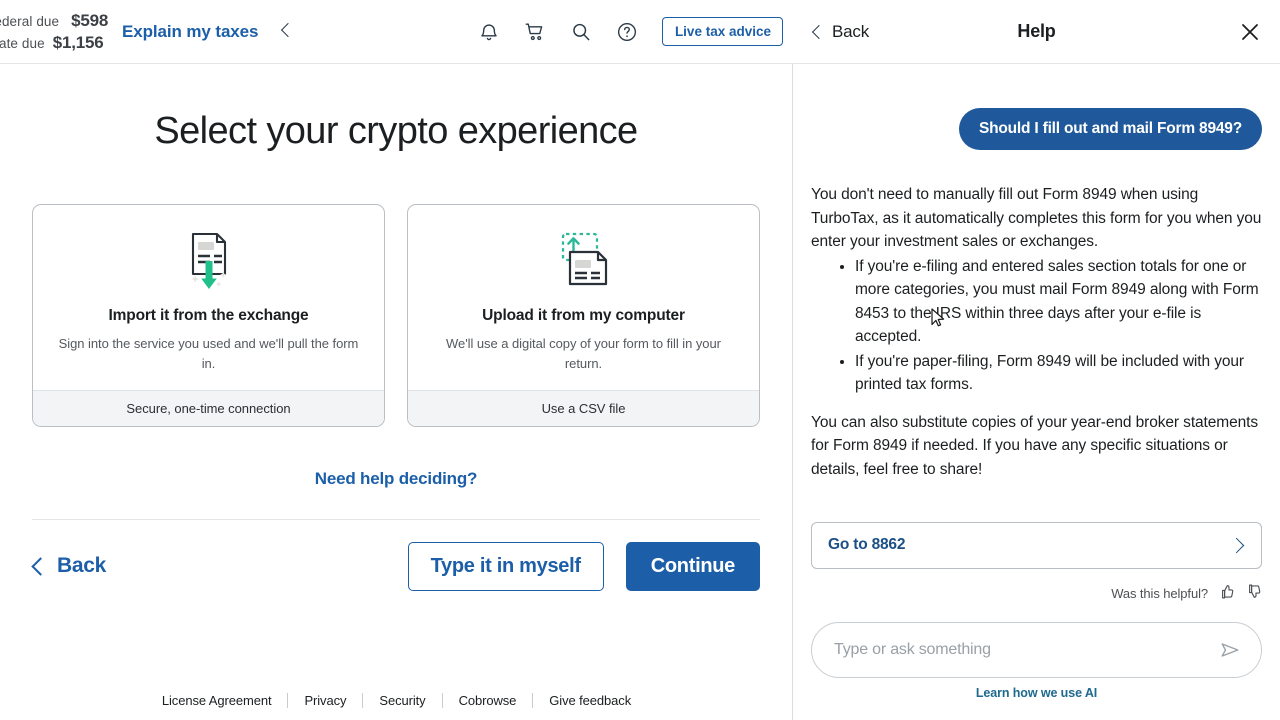 This screenshot has height=720, width=1280. Describe the element at coordinates (722, 31) in the screenshot. I see `live-tax-advice-button: Live tax advice` at that location.